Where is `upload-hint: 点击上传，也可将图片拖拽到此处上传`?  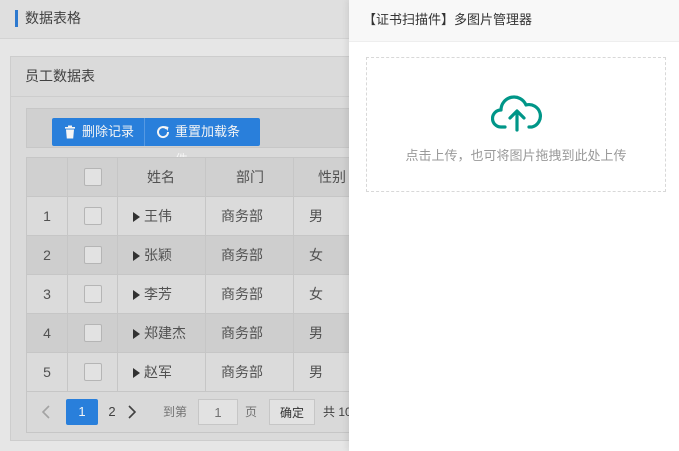
upload-hint: 点击上传，也可将图片拖拽到此处上传 is located at coordinates (516, 155).